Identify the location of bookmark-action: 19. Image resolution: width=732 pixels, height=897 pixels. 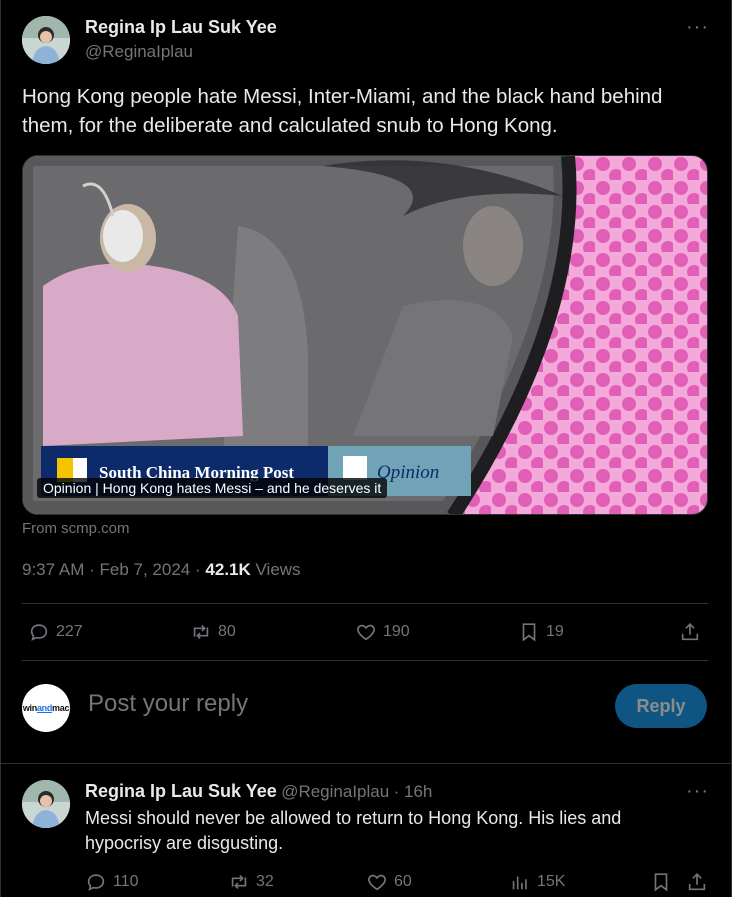
(541, 632).